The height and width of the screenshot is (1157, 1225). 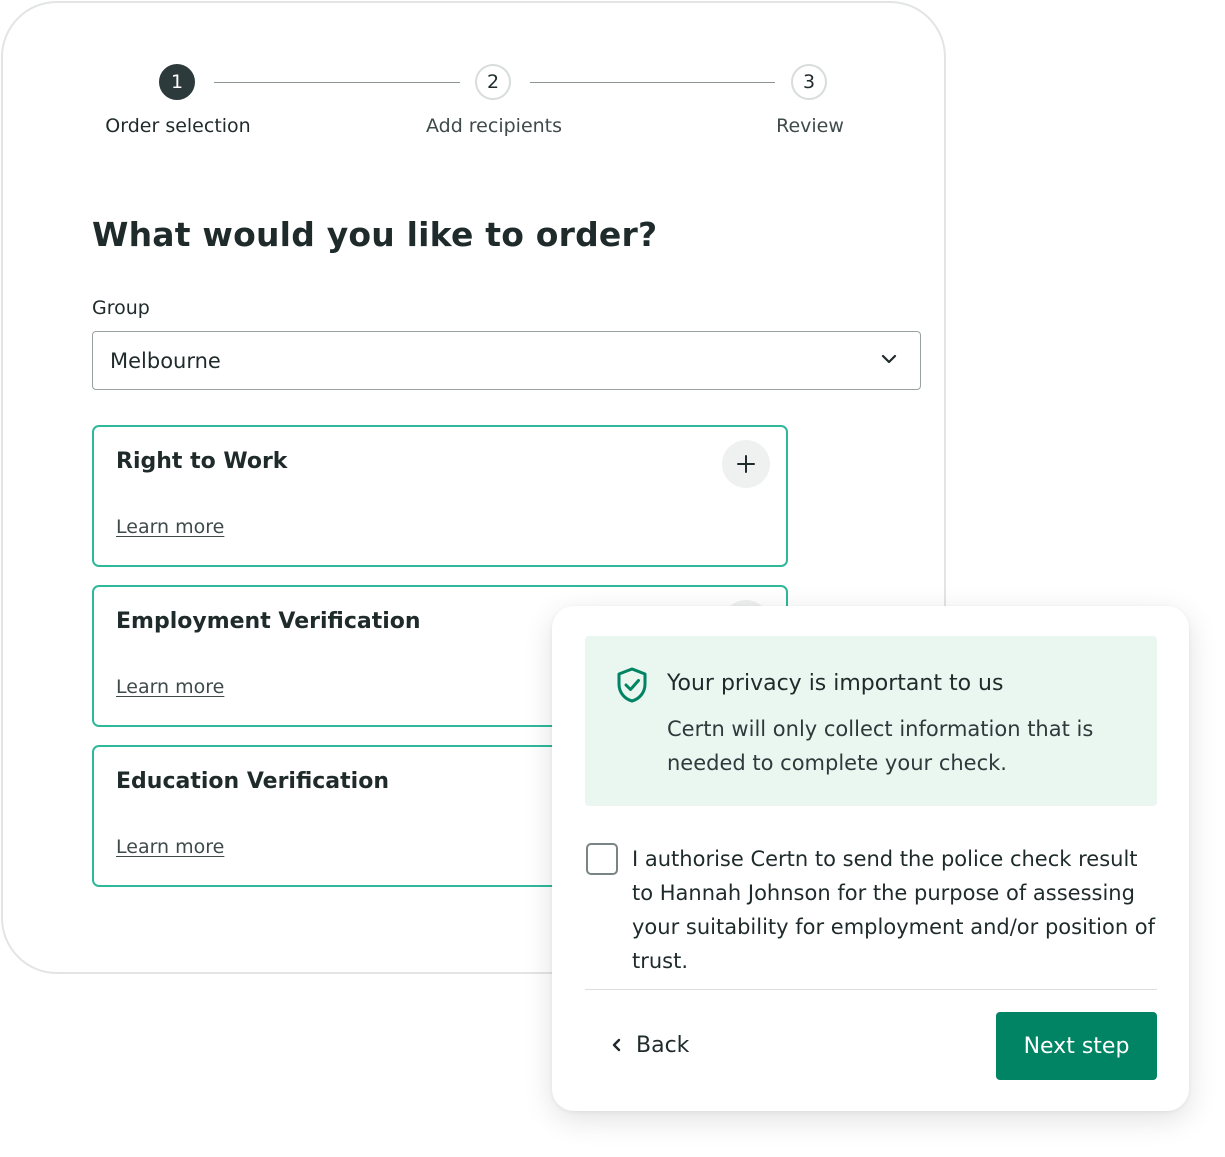 I want to click on consent-checkbox, so click(x=602, y=859).